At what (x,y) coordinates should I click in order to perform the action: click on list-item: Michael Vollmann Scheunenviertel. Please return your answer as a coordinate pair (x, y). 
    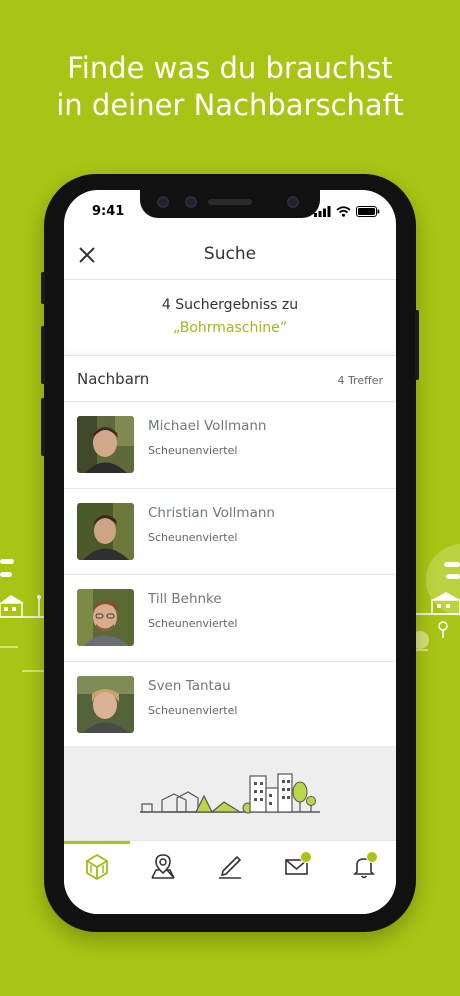
    Looking at the image, I should click on (230, 445).